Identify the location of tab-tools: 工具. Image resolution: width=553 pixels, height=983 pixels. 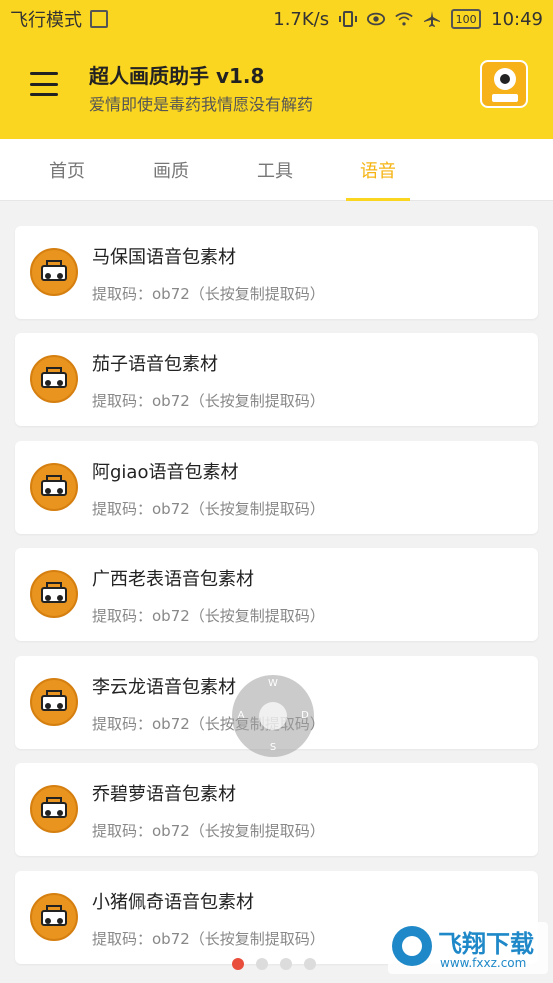
(275, 170).